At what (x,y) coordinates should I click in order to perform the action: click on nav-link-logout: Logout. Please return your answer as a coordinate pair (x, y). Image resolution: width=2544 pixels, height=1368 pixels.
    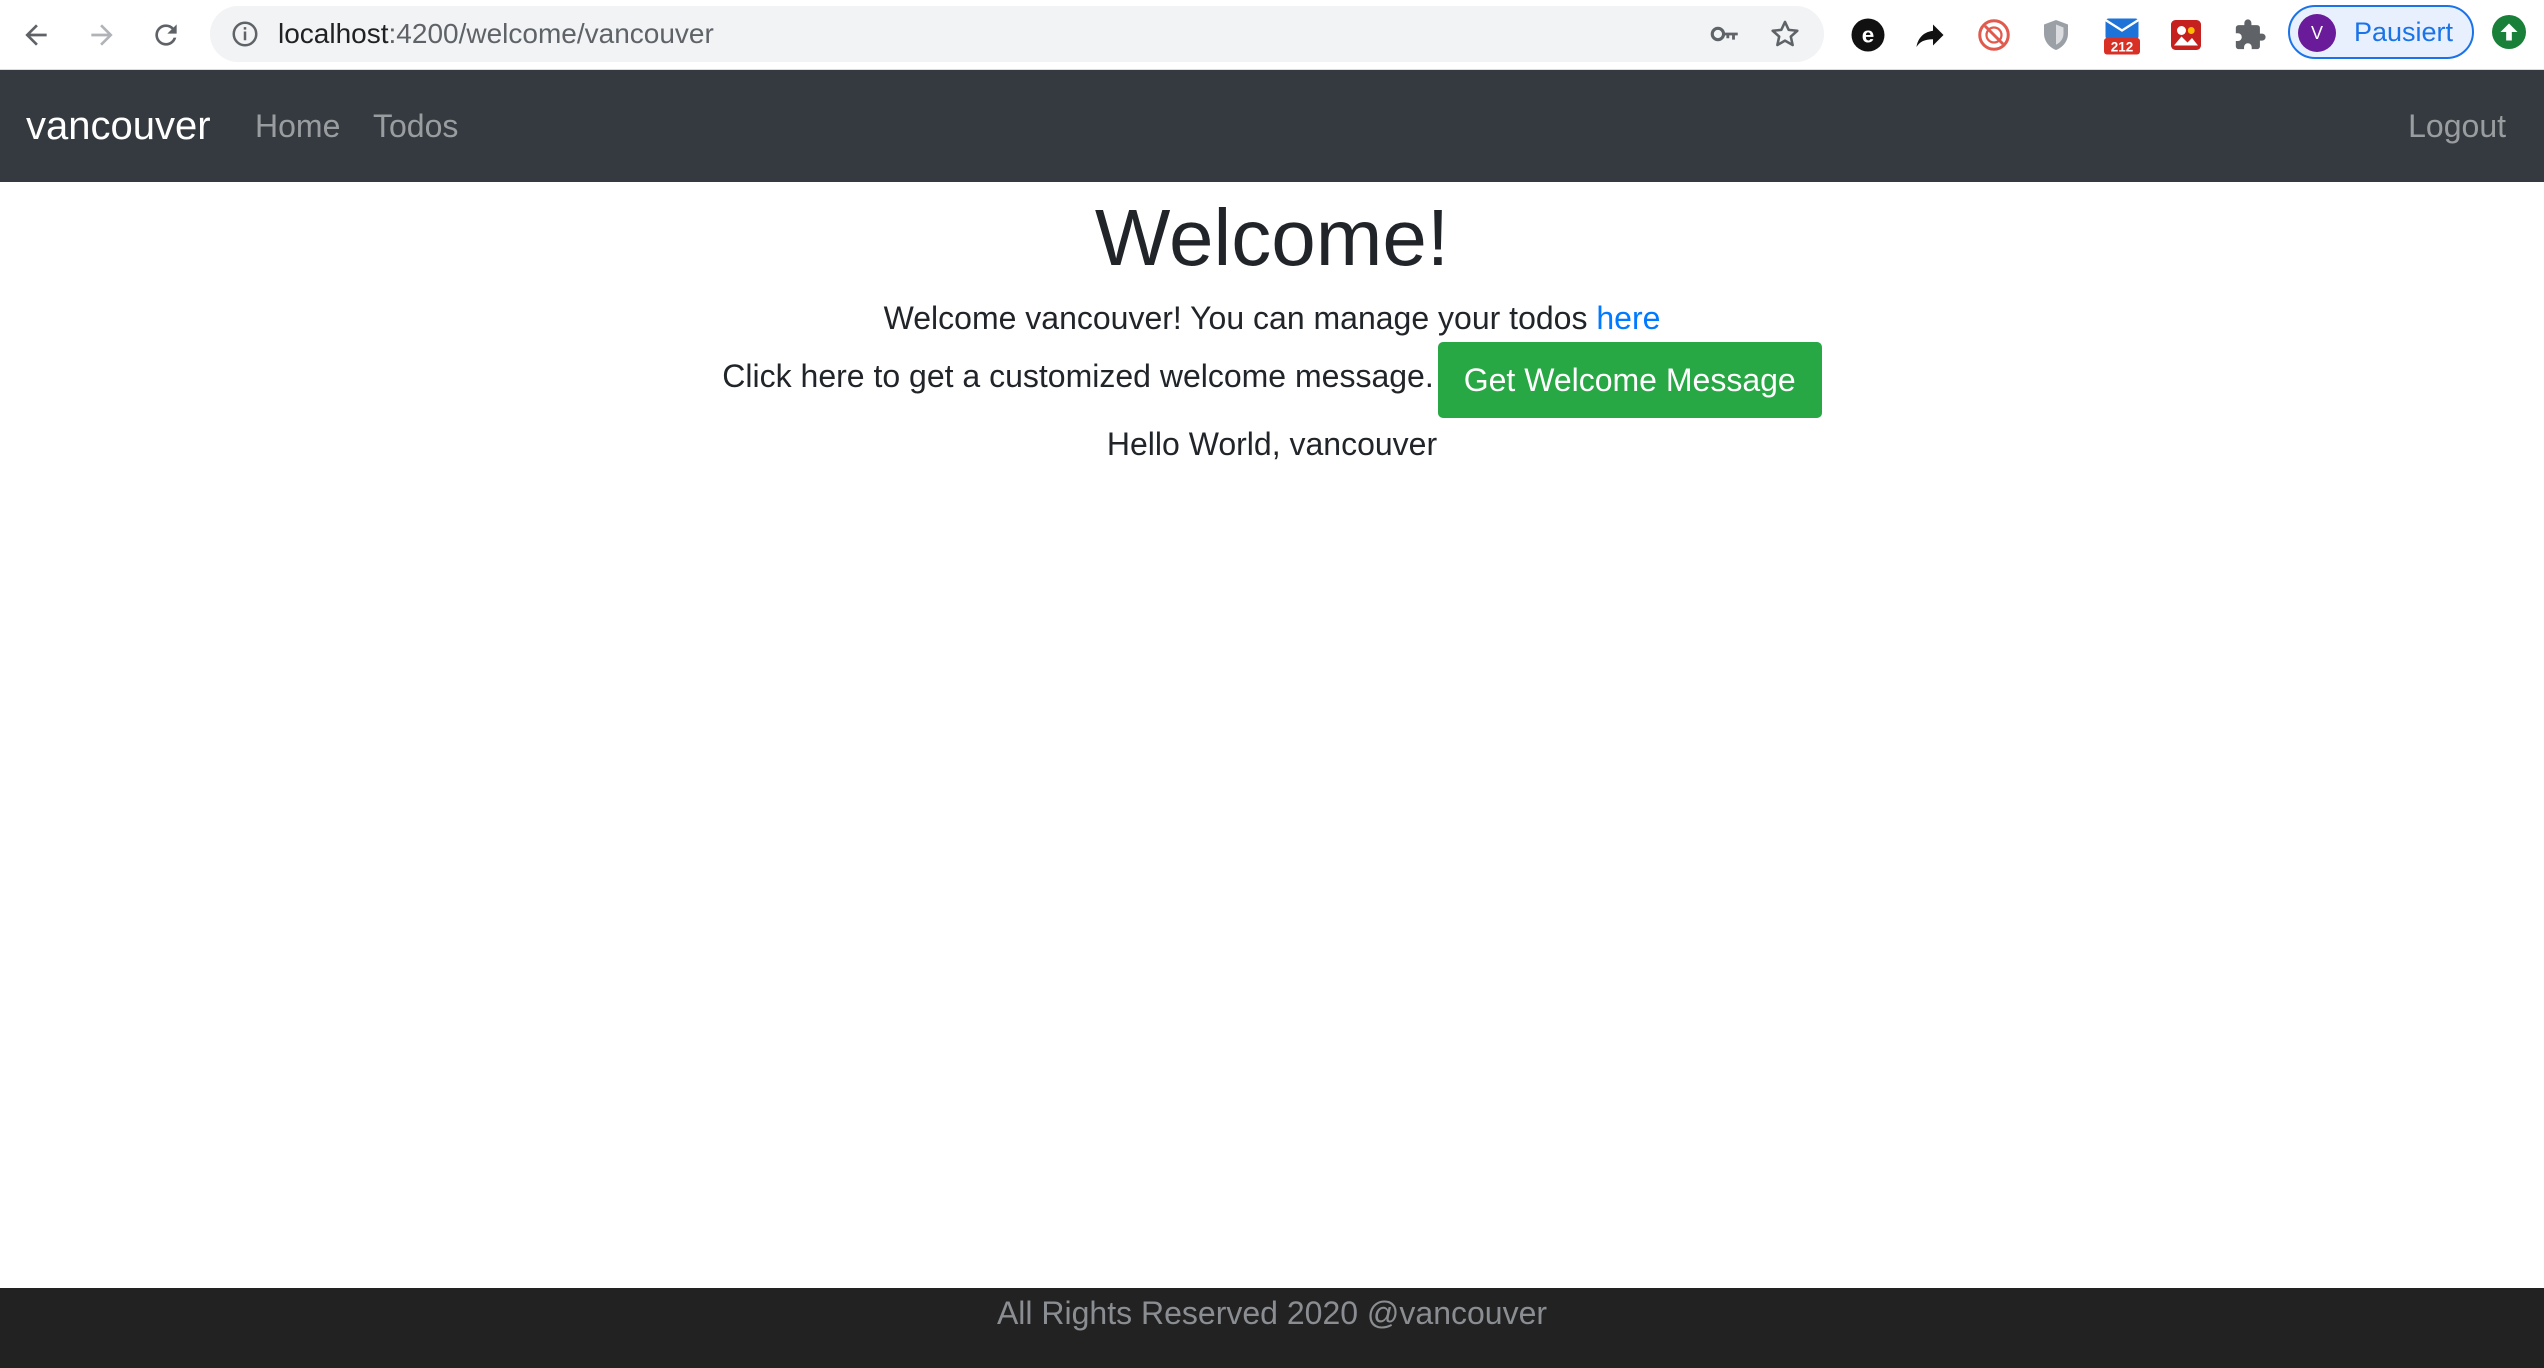
    Looking at the image, I should click on (2457, 126).